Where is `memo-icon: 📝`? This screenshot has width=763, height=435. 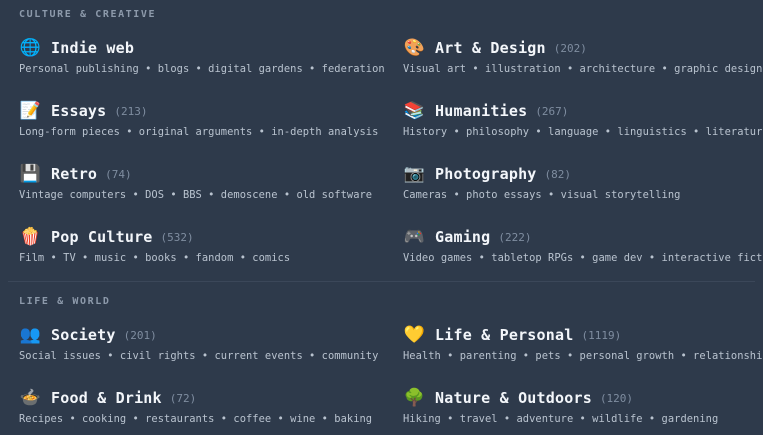
memo-icon: 📝 is located at coordinates (30, 111).